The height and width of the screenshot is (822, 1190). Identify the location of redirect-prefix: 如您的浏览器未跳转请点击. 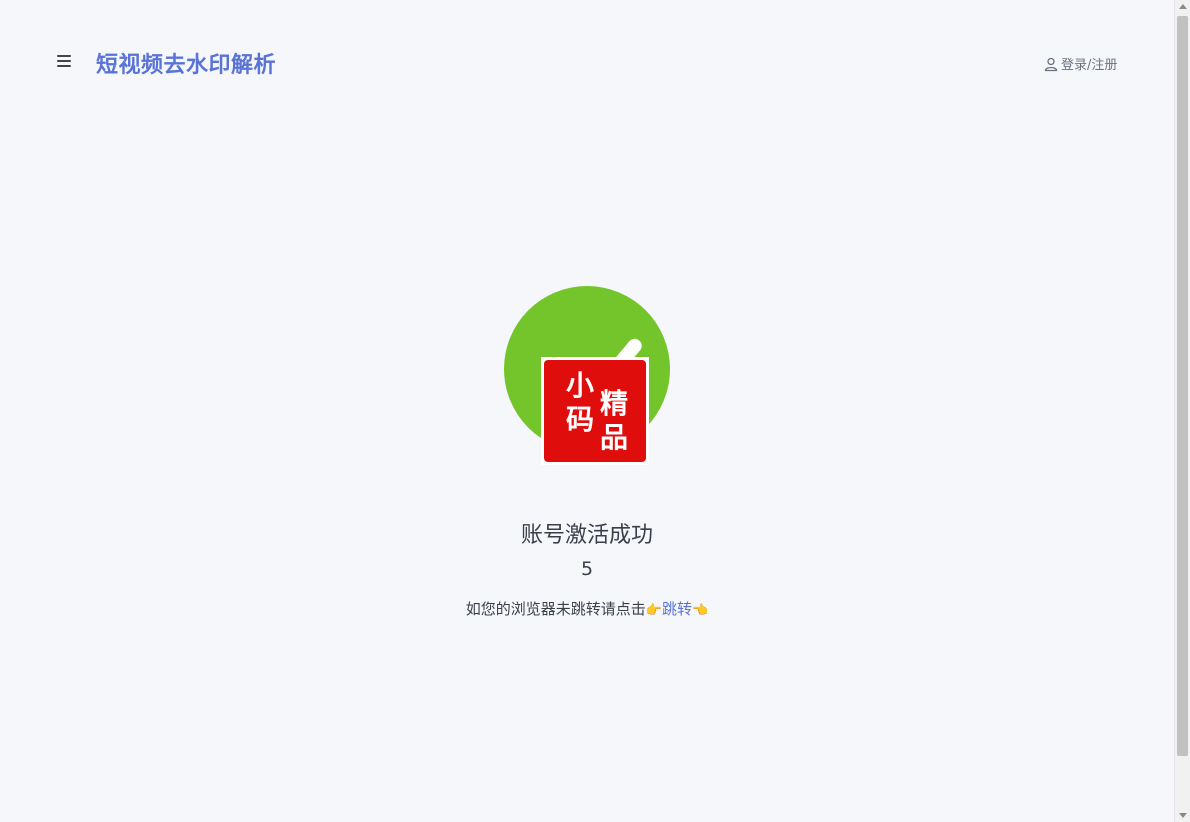
(555, 609).